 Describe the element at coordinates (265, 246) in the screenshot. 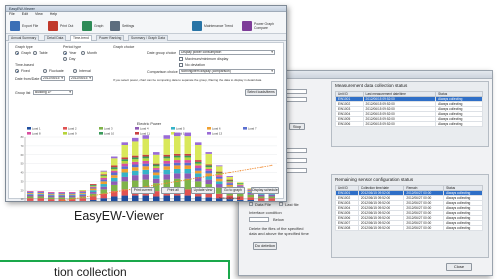

I see `do-deletion-button: Do deletion` at that location.